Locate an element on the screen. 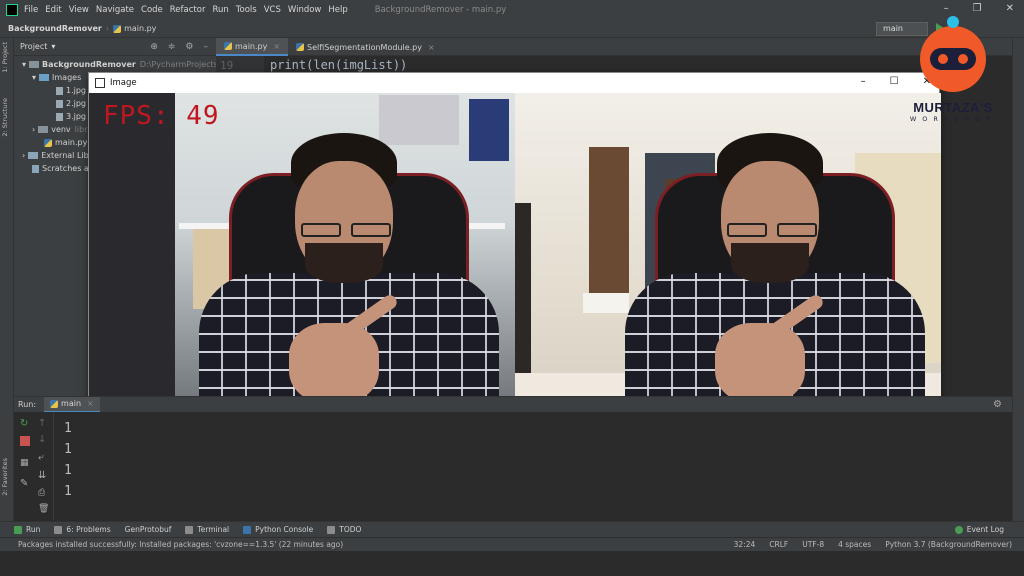  tool-tab-terminal: Terminal is located at coordinates (207, 529).